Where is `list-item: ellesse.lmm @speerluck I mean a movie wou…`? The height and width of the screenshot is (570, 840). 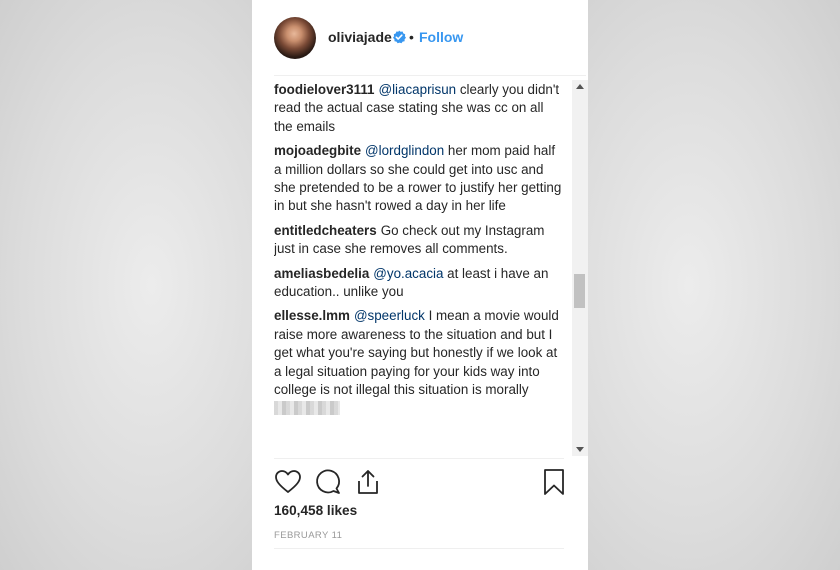
list-item: ellesse.lmm @speerluck I mean a movie wou… is located at coordinates (419, 362).